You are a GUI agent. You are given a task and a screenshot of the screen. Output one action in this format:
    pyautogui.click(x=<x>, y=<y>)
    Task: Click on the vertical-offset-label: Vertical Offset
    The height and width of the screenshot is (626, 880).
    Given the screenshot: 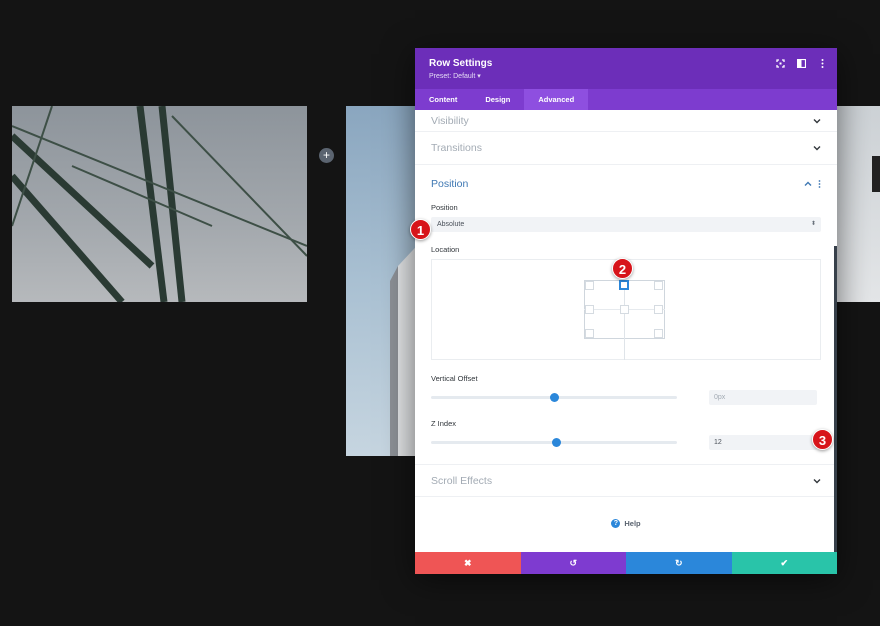 What is the action you would take?
    pyautogui.click(x=454, y=378)
    